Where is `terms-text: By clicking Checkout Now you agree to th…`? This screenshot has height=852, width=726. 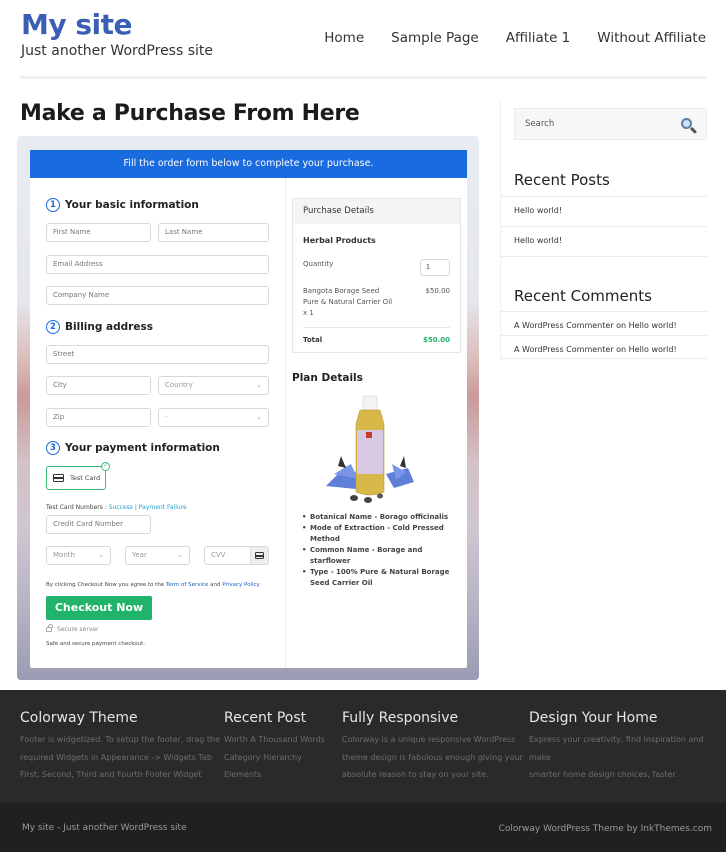
terms-text: By clicking Checkout Now you agree to th… is located at coordinates (153, 585).